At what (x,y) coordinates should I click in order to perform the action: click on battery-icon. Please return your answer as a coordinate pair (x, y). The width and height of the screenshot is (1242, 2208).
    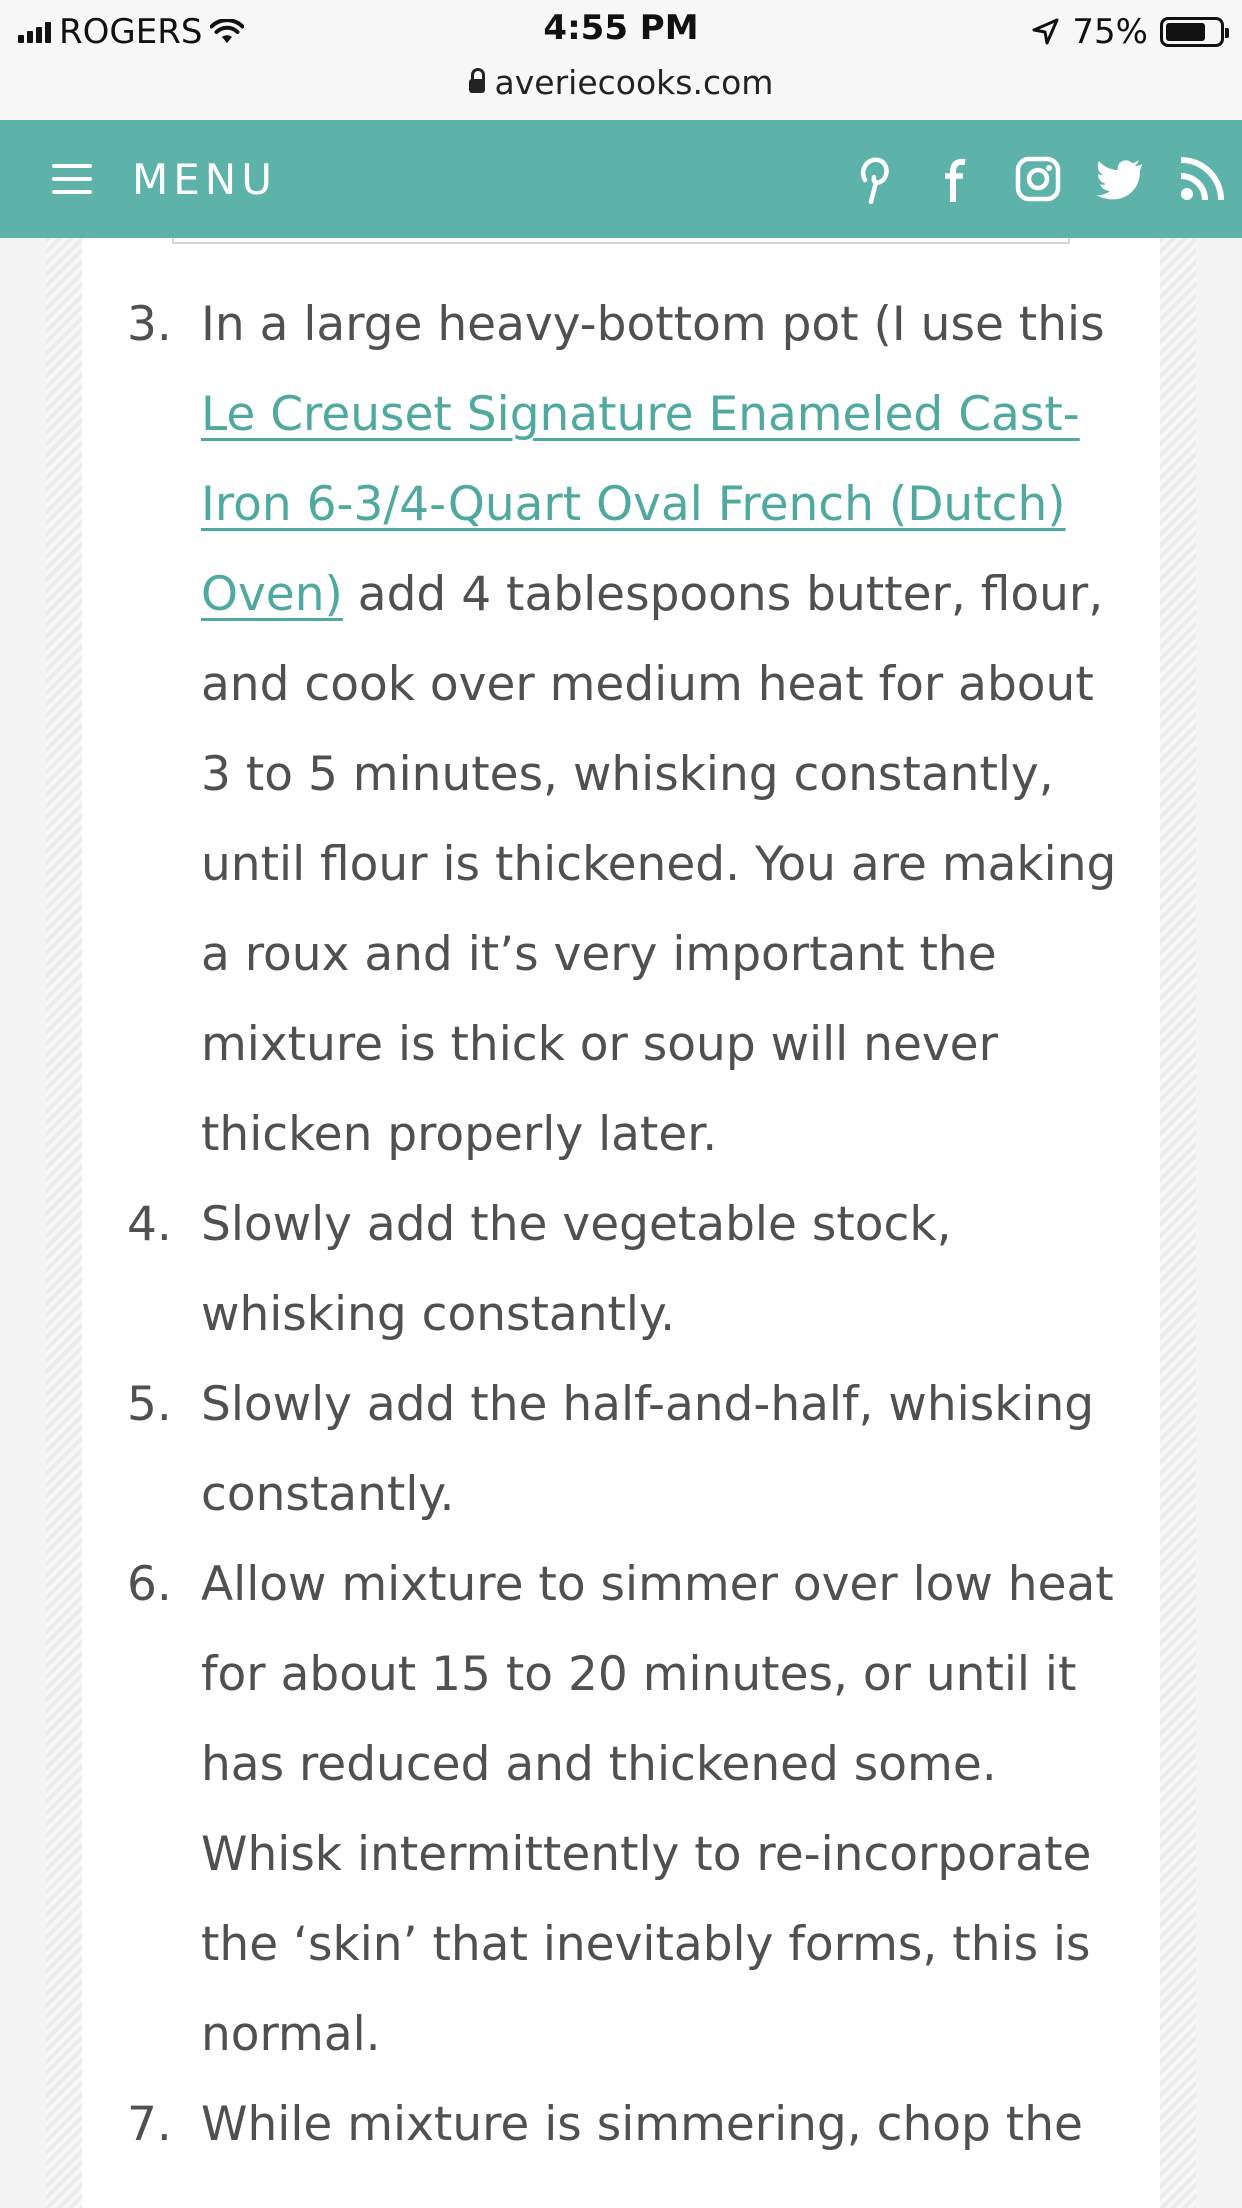
    Looking at the image, I should click on (1194, 32).